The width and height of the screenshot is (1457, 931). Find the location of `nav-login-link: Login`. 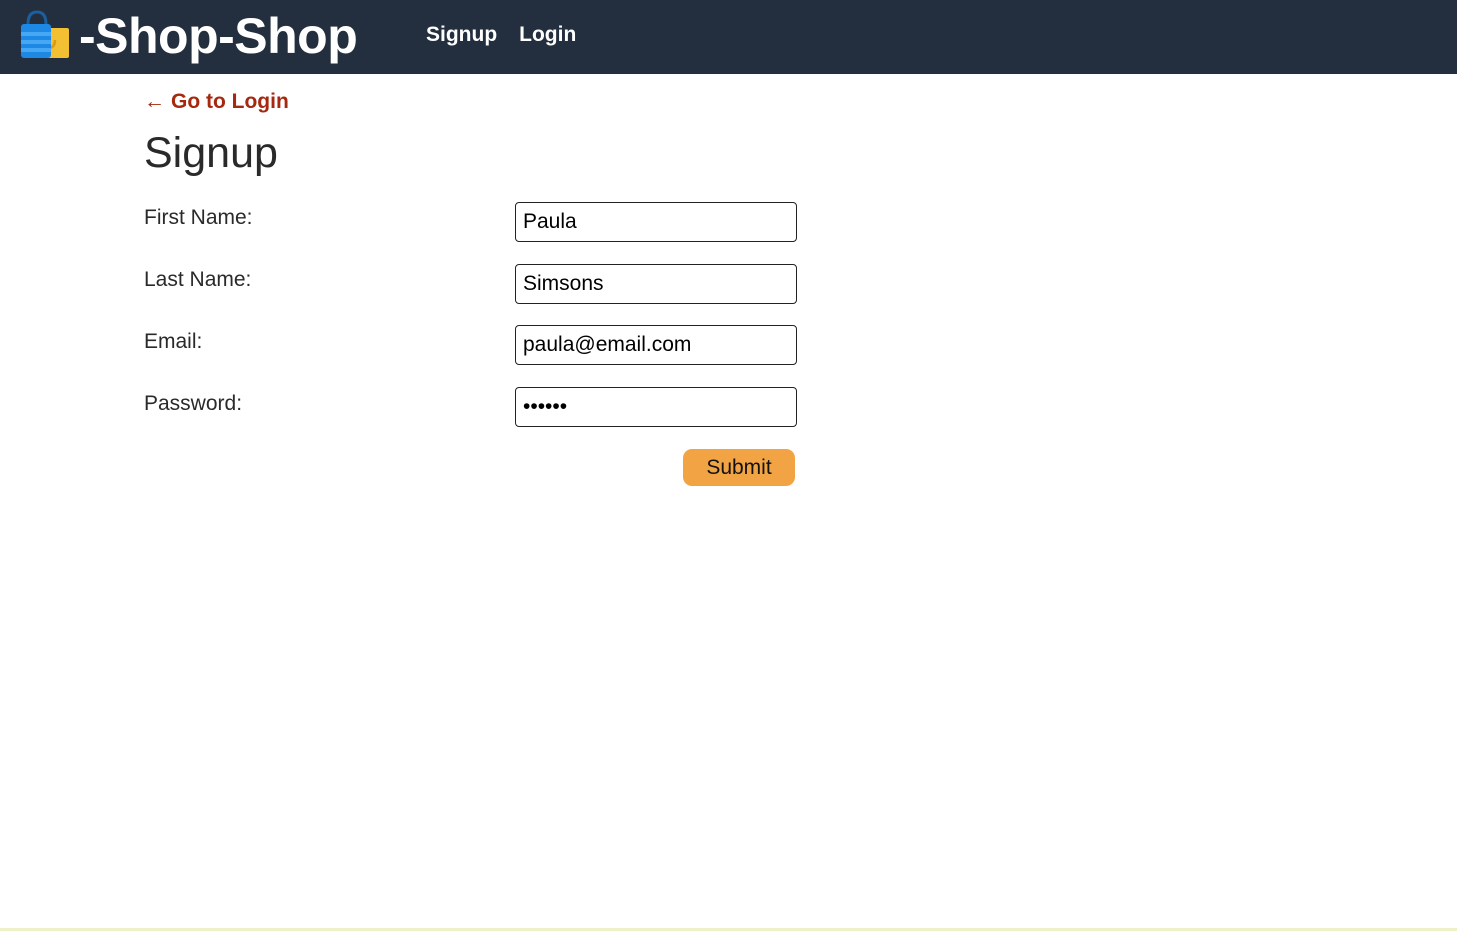

nav-login-link: Login is located at coordinates (547, 35).